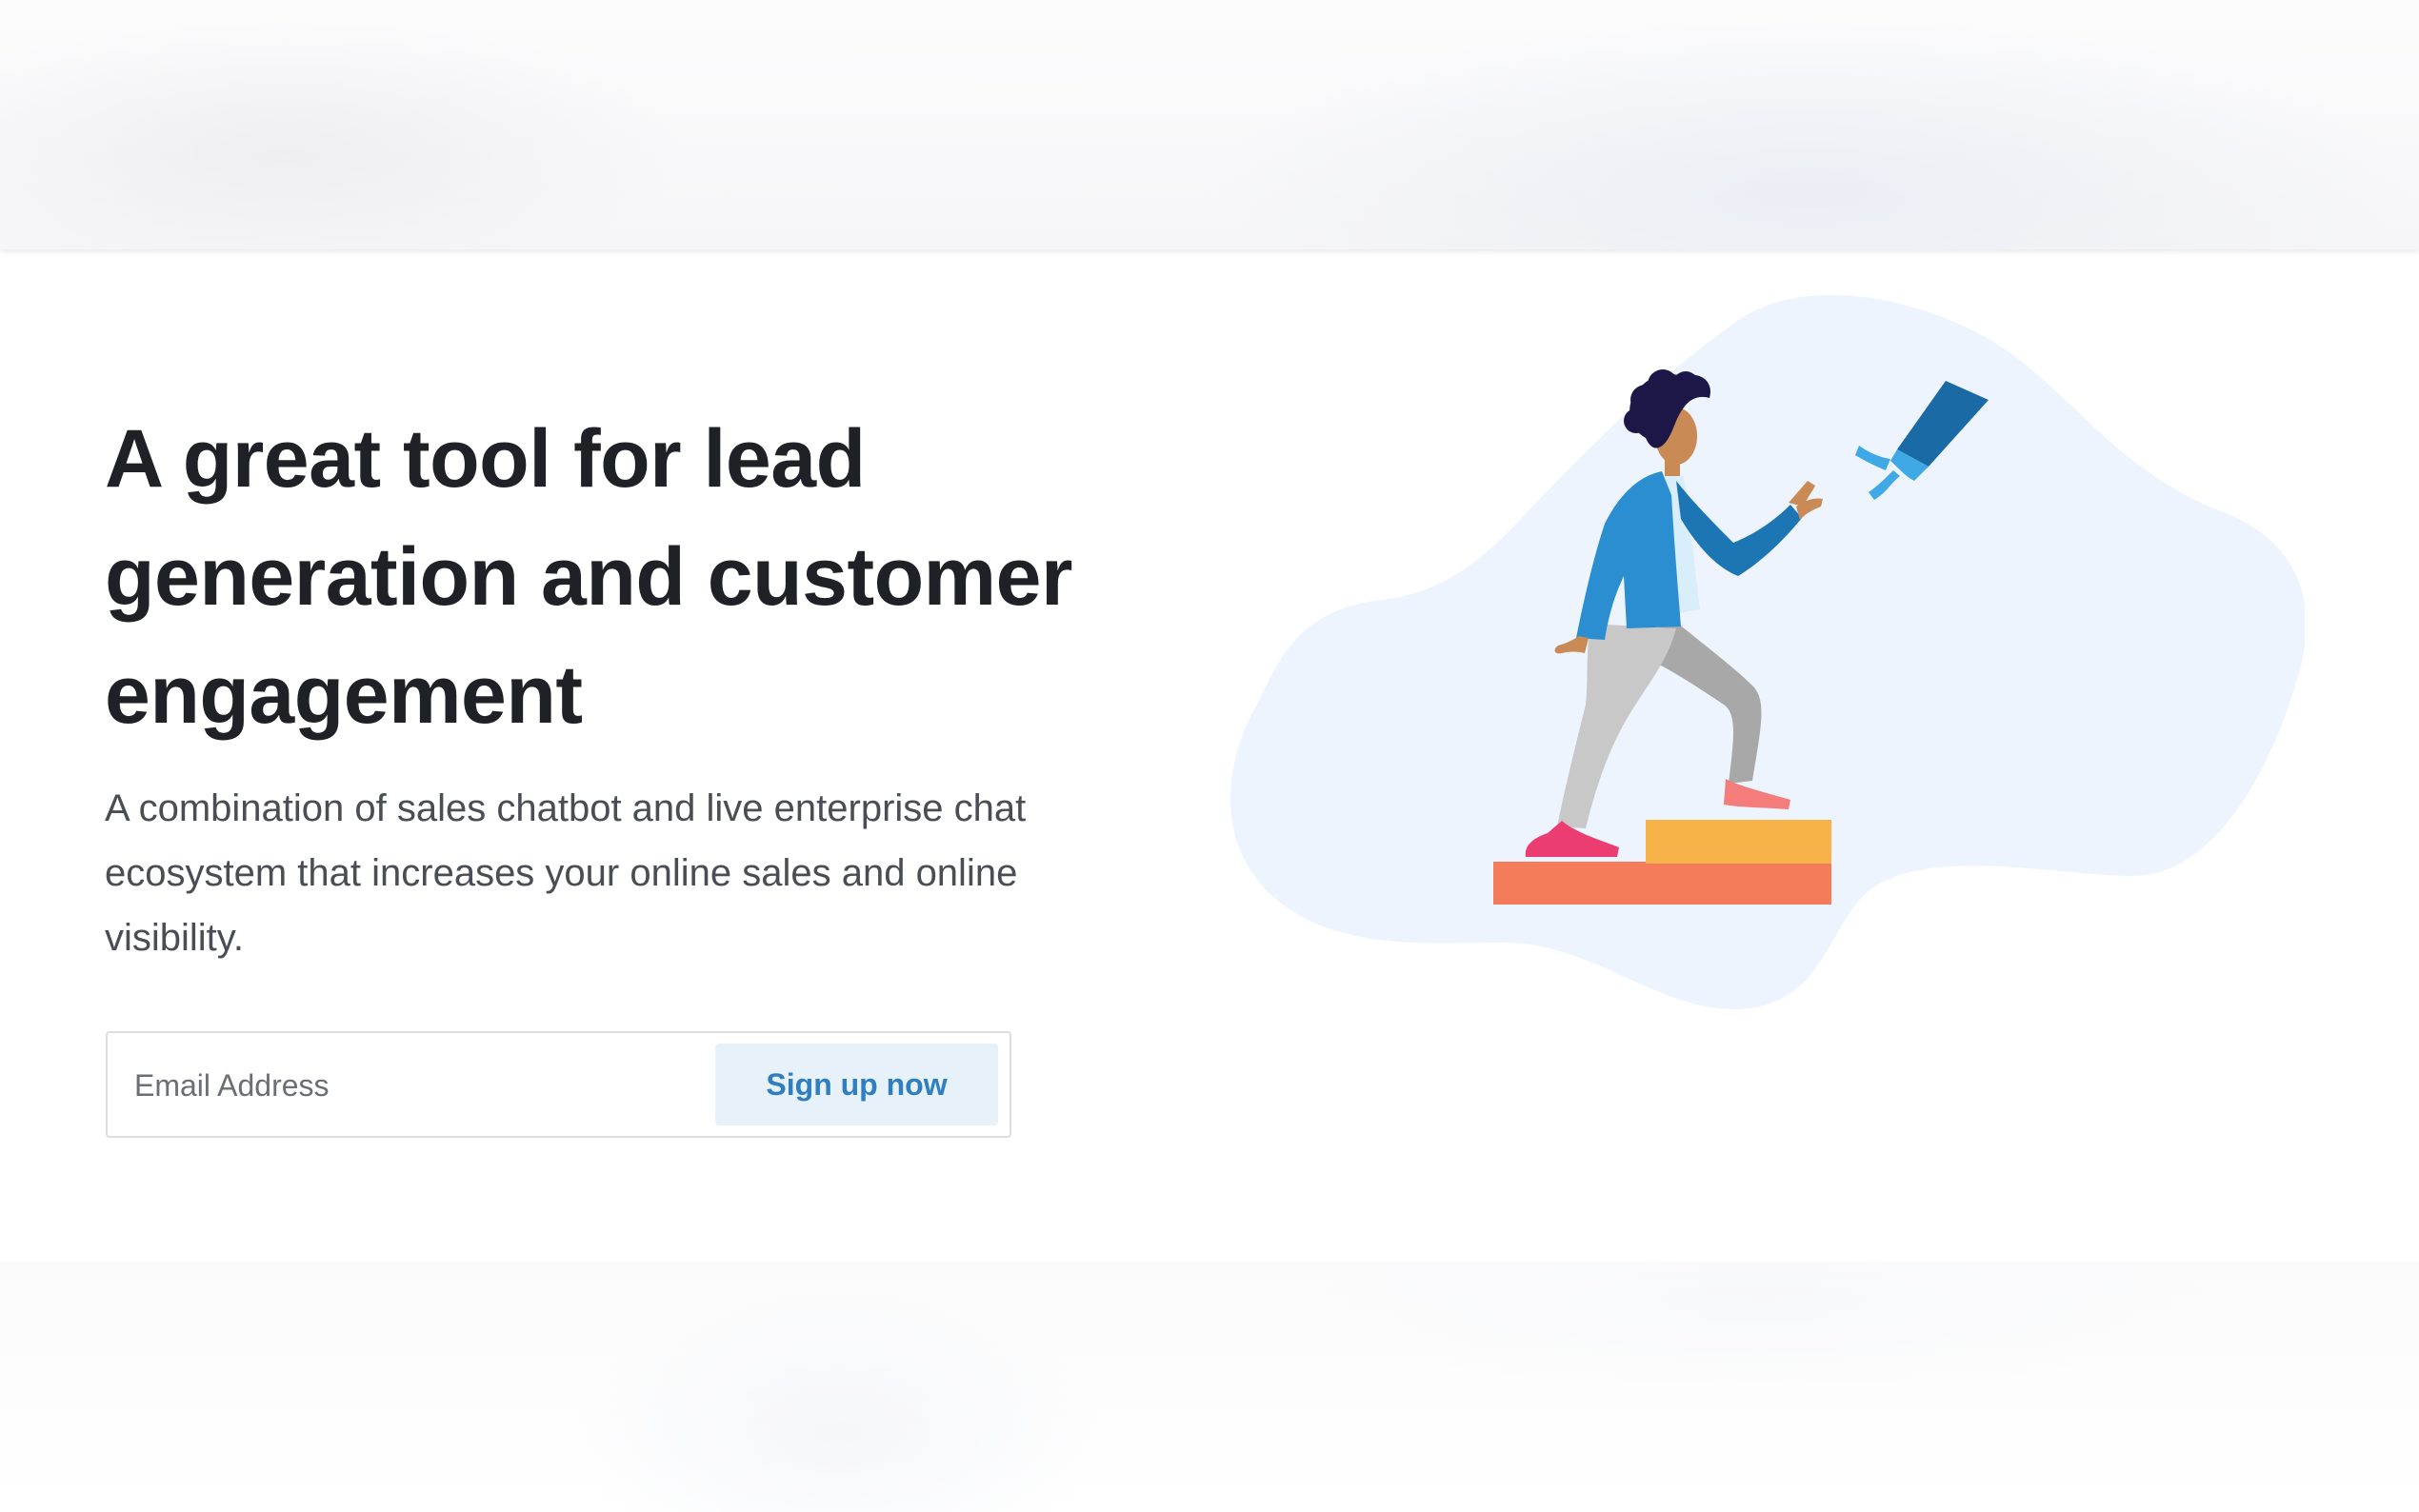 This screenshot has height=1512, width=2419. I want to click on hero-title-line: engagement, so click(344, 695).